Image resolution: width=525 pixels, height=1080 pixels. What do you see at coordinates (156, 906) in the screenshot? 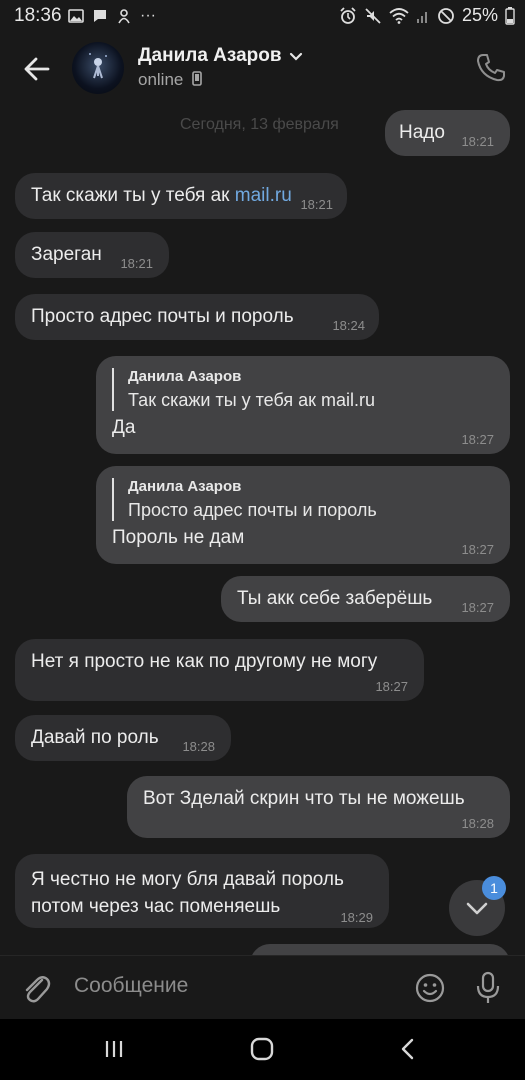
I see `message-text-line: потом через час поменяешь` at bounding box center [156, 906].